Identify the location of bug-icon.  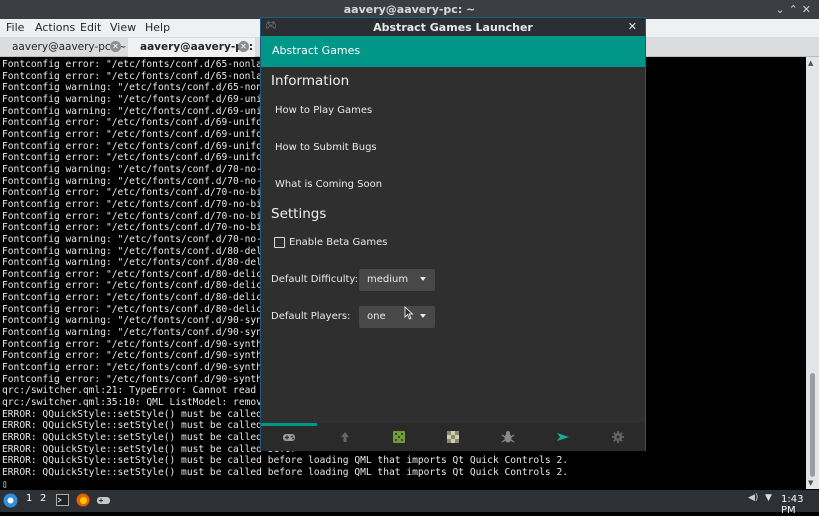
(508, 437).